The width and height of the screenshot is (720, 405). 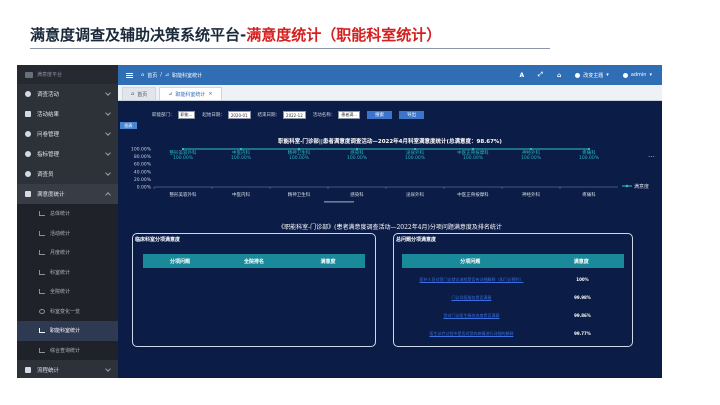 What do you see at coordinates (471, 279) in the screenshot?
I see `question-link: 医护人员对您门诊就诊流程是否有详细解释（如门诊预约）` at bounding box center [471, 279].